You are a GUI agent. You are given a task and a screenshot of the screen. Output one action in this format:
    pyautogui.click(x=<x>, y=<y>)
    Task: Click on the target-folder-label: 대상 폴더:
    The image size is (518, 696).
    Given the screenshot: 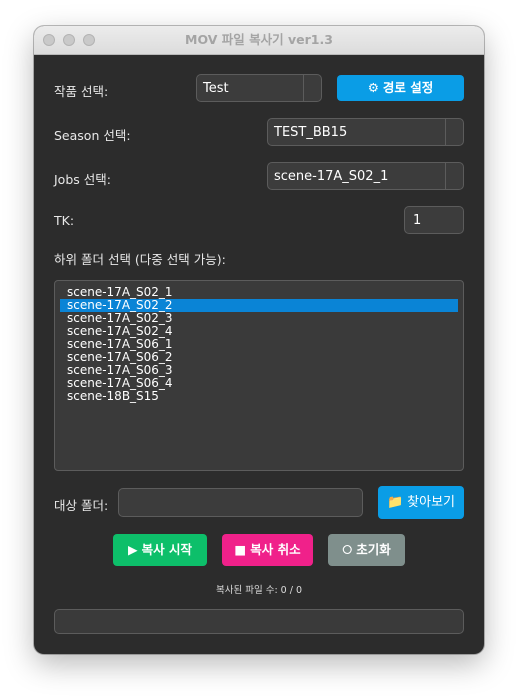 What is the action you would take?
    pyautogui.click(x=81, y=505)
    